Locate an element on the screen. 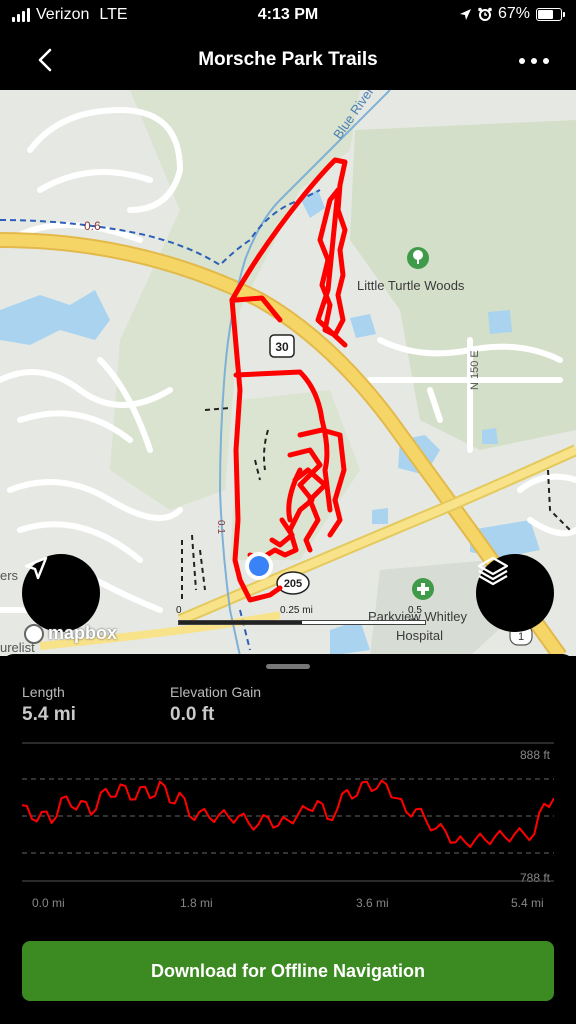 The height and width of the screenshot is (1024, 576). battery-icon is located at coordinates (550, 14).